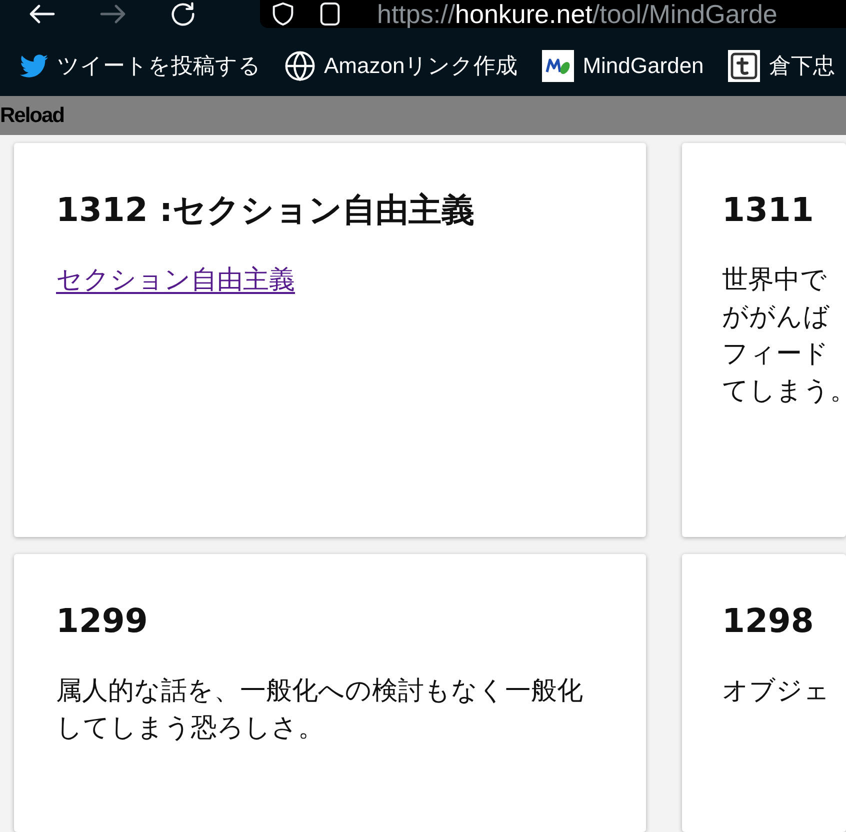  What do you see at coordinates (401, 66) in the screenshot?
I see `bookmark-item: Amazonリンク作成` at bounding box center [401, 66].